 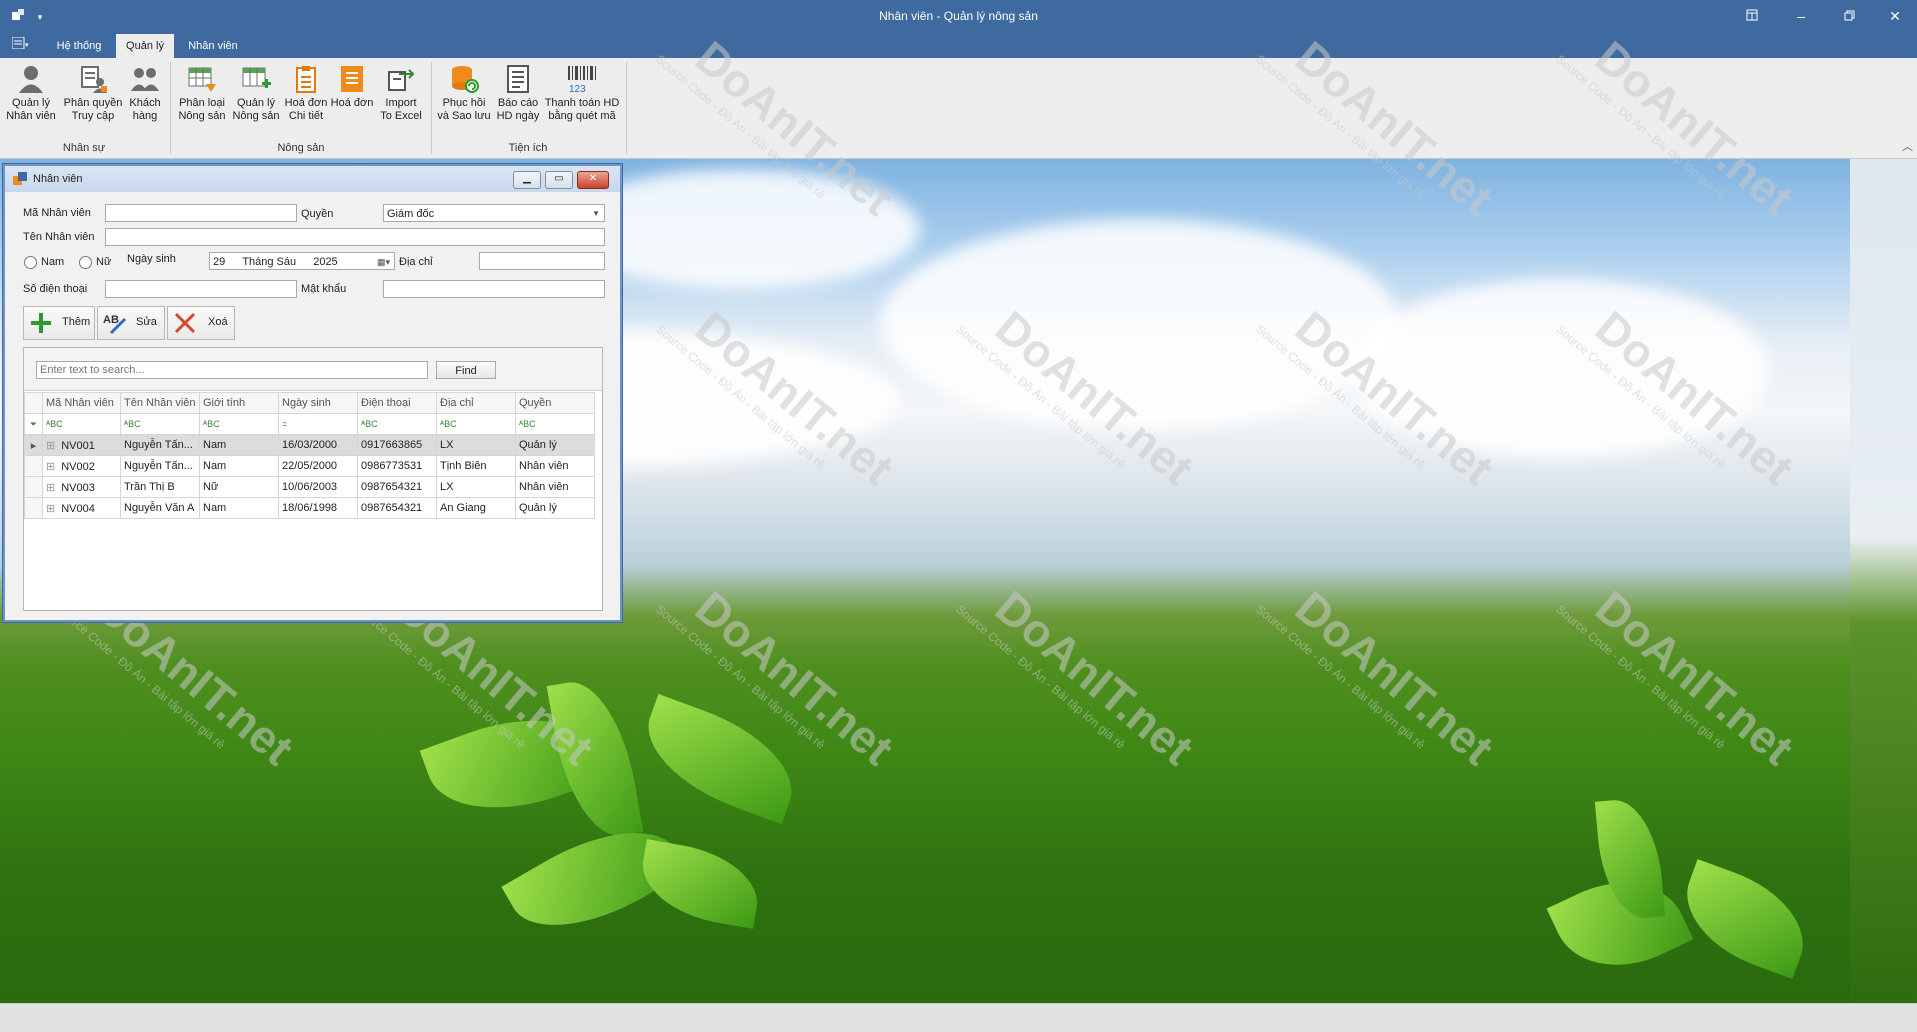 I want to click on cell: Nguyễn Văn A, so click(x=160, y=508).